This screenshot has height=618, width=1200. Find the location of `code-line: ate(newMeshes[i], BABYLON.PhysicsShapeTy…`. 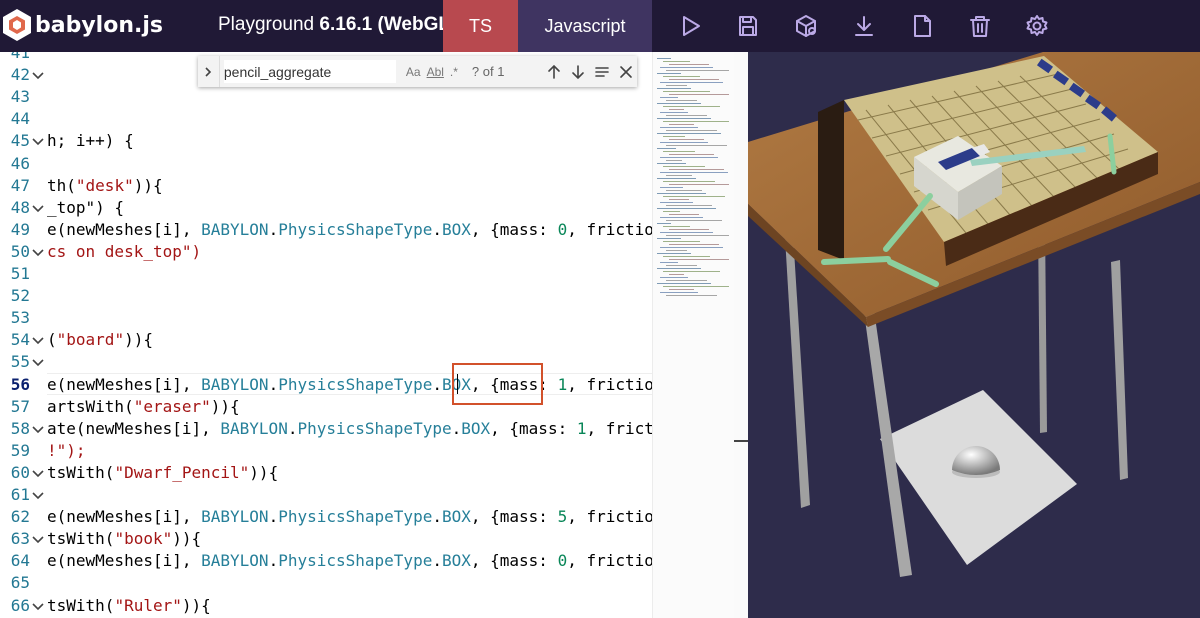

code-line: ate(newMeshes[i], BABYLON.PhysicsShapeTy… is located at coordinates (349, 428).